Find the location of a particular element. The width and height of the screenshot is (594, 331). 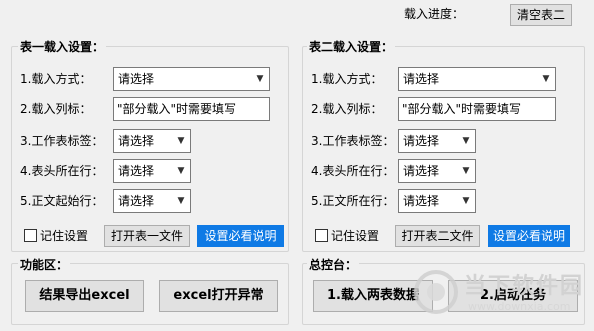

export-excel-button: 结果导出excel is located at coordinates (84, 296).